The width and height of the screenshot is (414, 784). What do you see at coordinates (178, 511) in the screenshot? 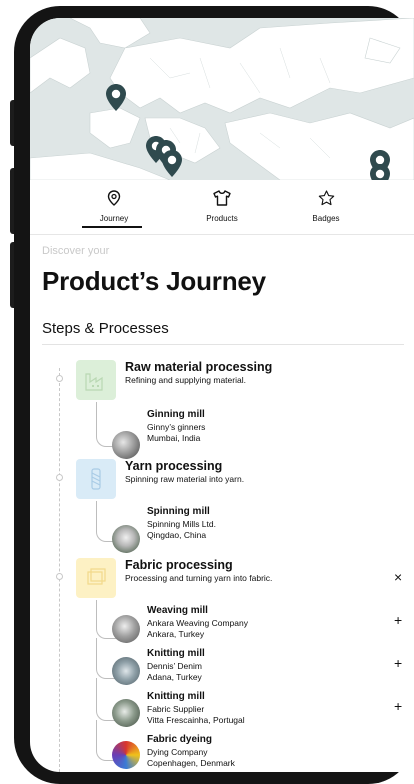
I see `sub-name: Spinning mill` at bounding box center [178, 511].